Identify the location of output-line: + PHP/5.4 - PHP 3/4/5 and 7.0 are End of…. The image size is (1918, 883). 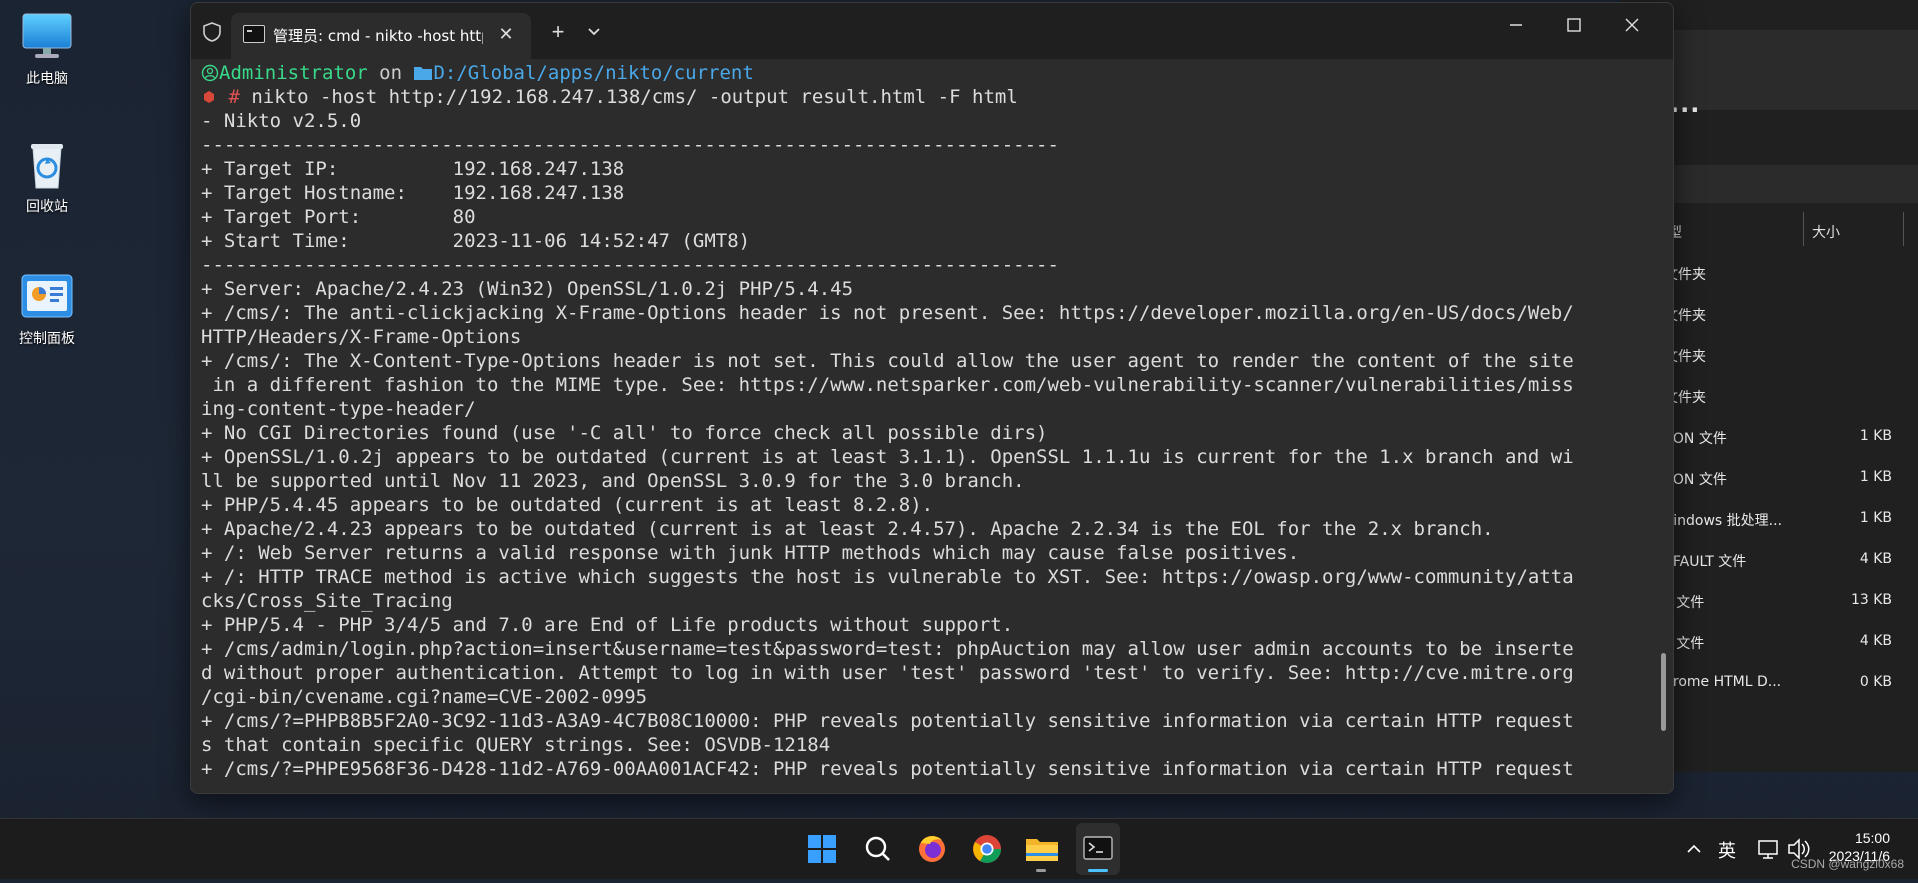
(607, 625).